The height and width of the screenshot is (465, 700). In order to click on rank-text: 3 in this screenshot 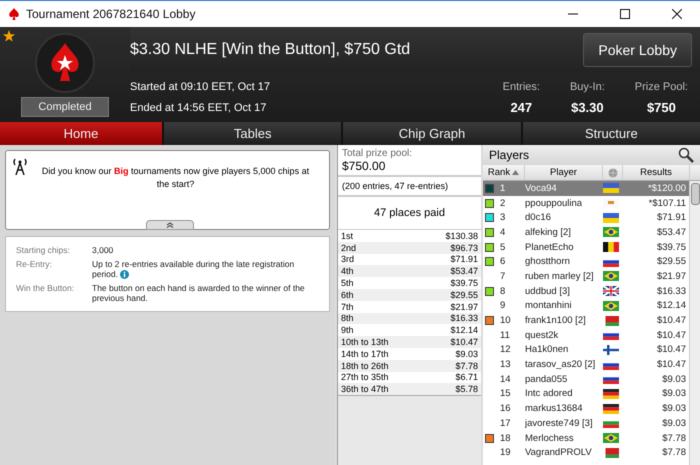, I will do `click(503, 218)`.